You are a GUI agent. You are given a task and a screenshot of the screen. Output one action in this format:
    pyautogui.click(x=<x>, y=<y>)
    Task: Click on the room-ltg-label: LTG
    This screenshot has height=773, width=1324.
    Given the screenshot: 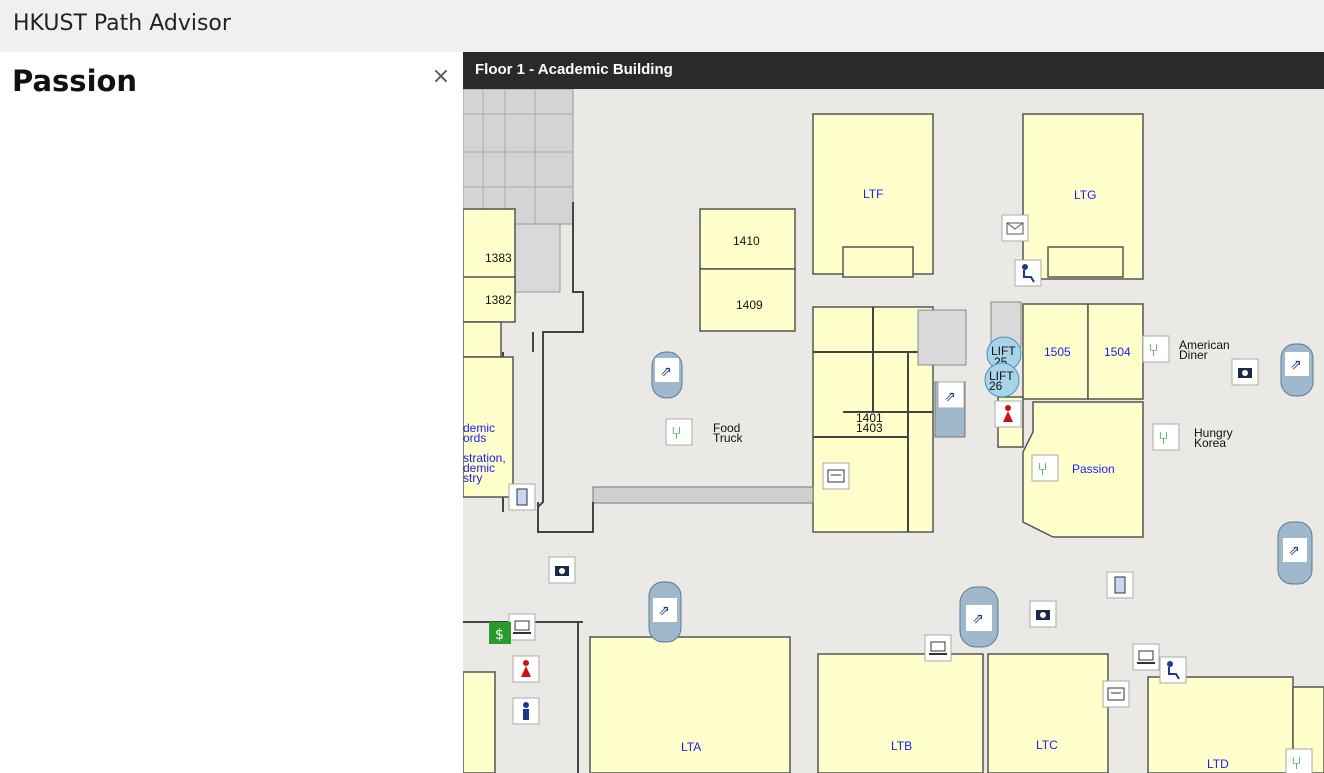 What is the action you would take?
    pyautogui.click(x=1085, y=195)
    